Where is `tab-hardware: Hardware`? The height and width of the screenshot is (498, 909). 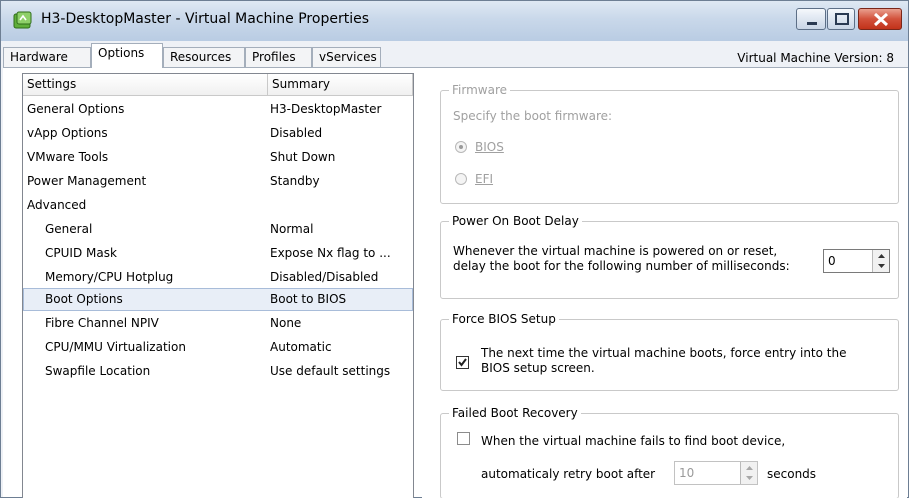
tab-hardware: Hardware is located at coordinates (47, 57).